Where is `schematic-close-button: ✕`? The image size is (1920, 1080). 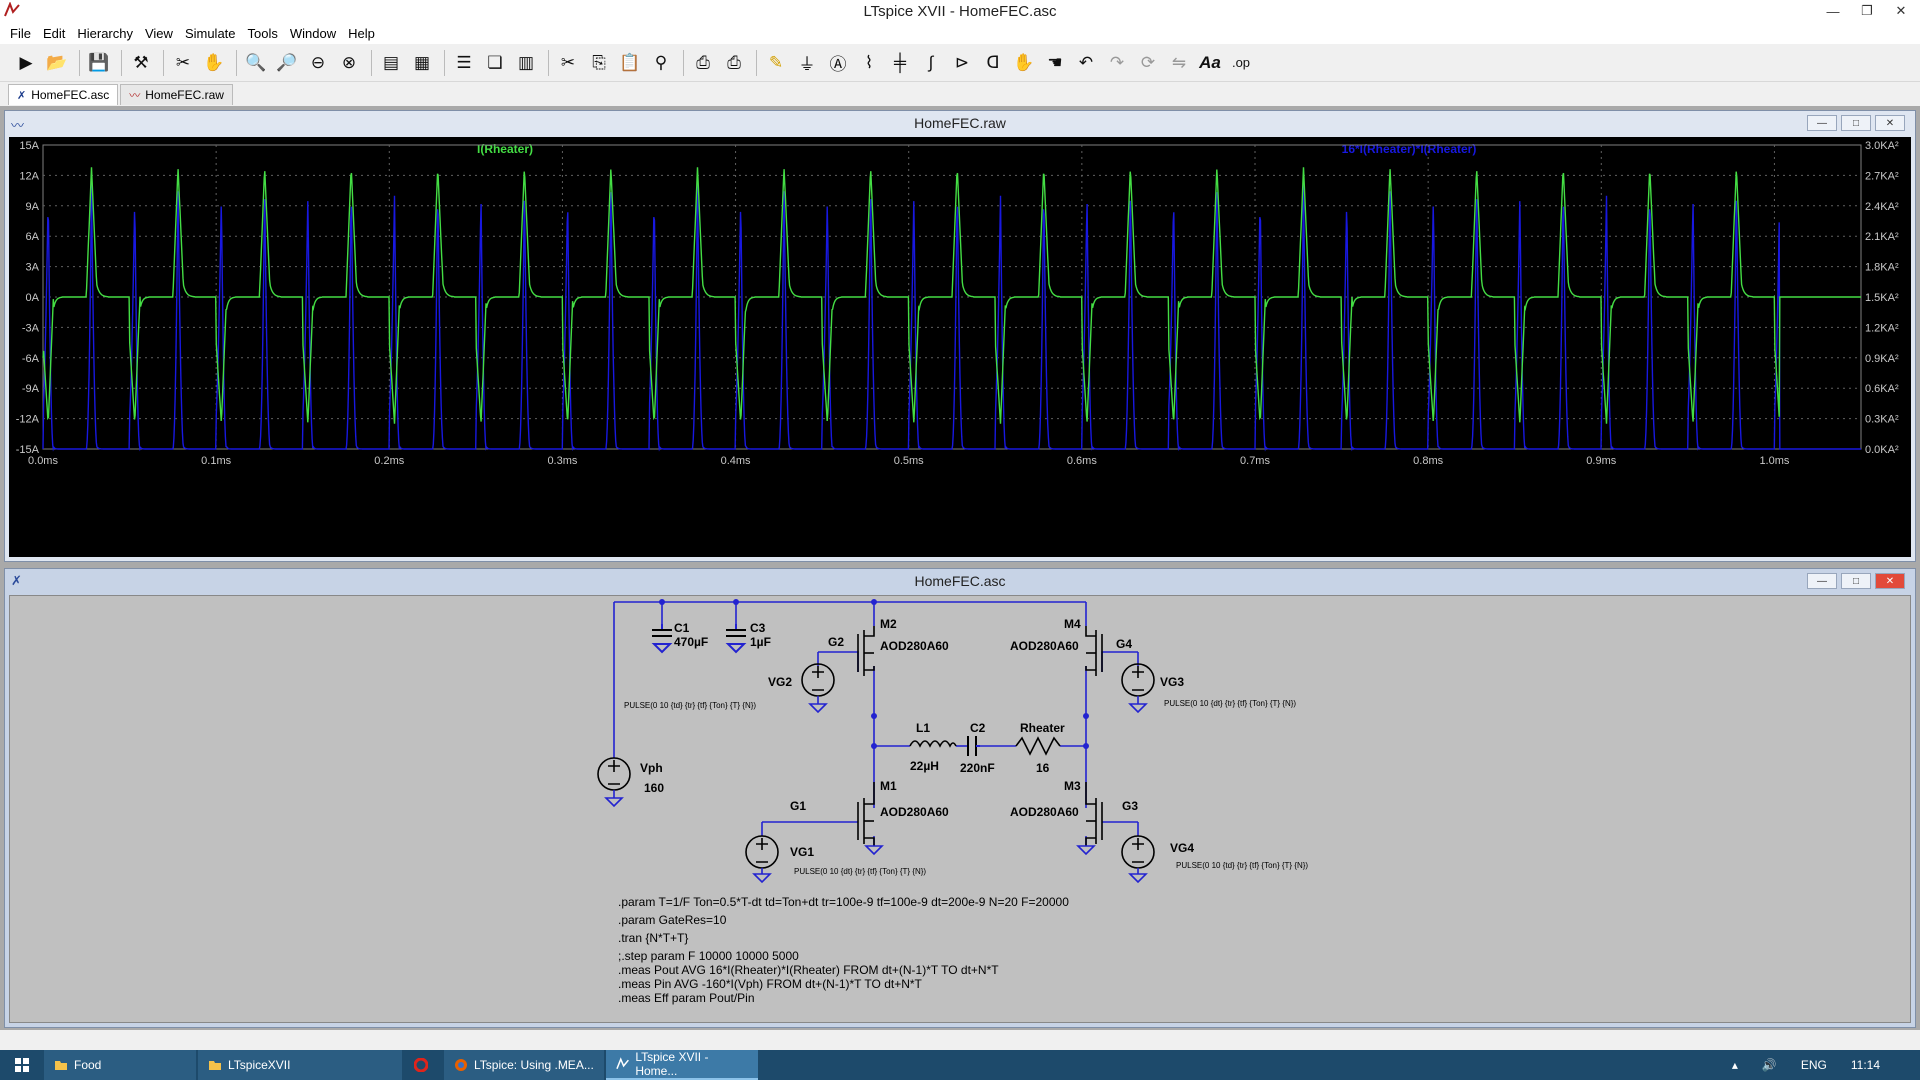
schematic-close-button: ✕ is located at coordinates (1890, 581).